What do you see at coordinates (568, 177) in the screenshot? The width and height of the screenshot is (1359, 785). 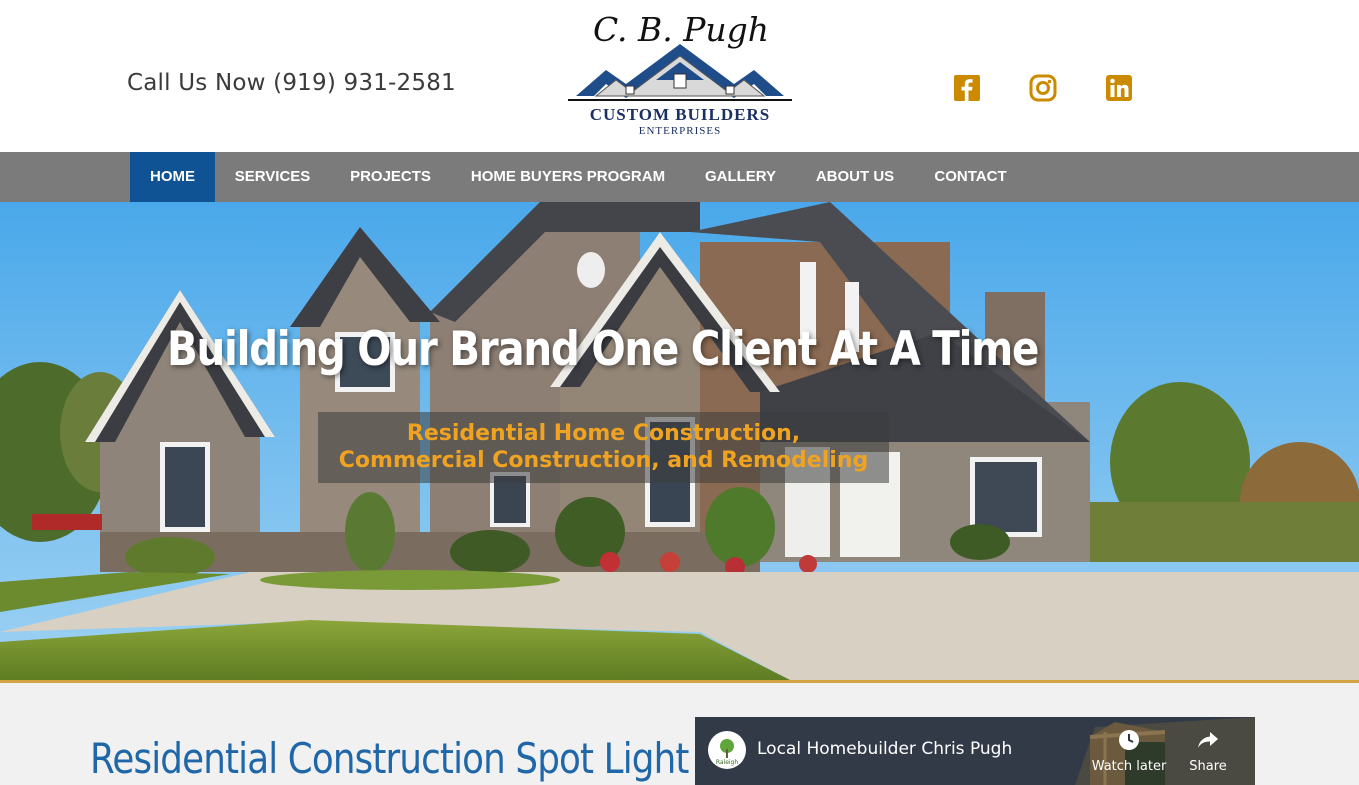 I see `nav-item-home-buyers-program: HOME BUYERS PROGRAM` at bounding box center [568, 177].